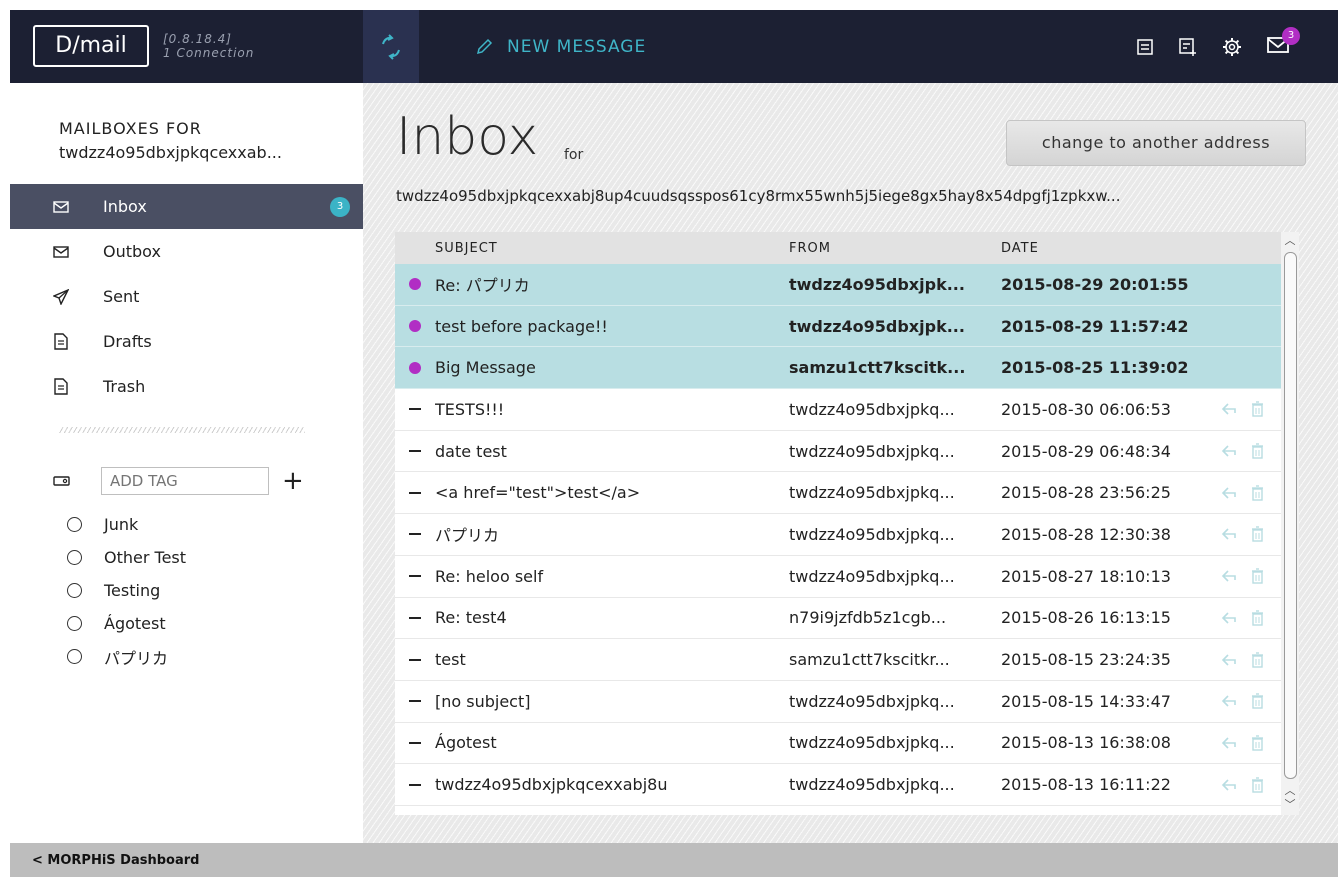 The height and width of the screenshot is (877, 1338). I want to click on tag-icon, so click(61, 481).